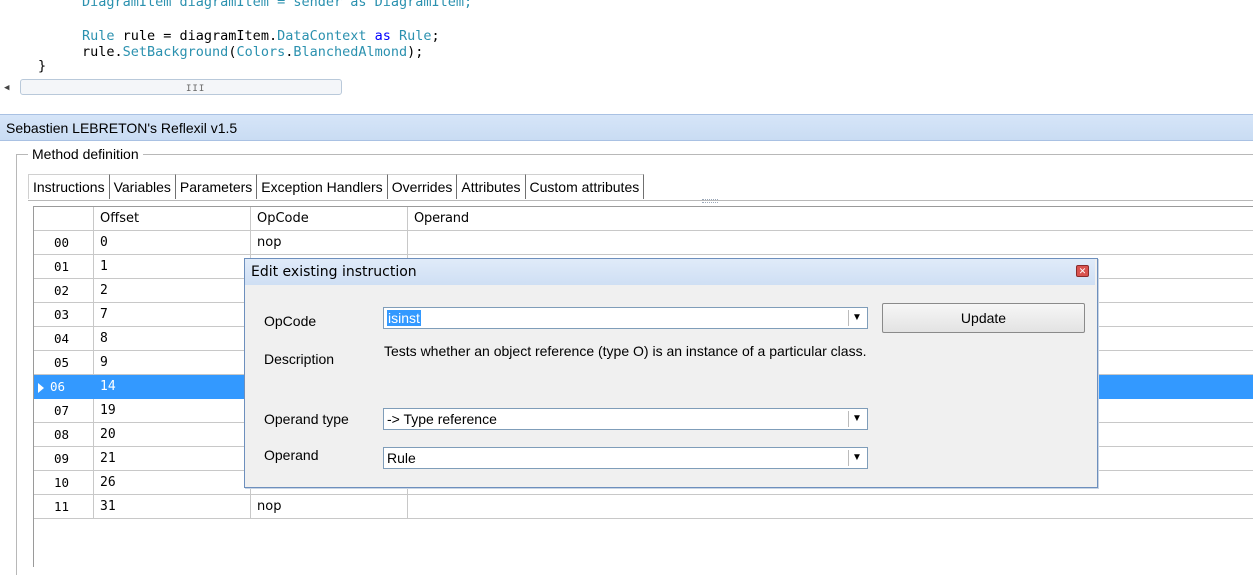 This screenshot has height=575, width=1253. I want to click on column-header-operand: Operand, so click(830, 219).